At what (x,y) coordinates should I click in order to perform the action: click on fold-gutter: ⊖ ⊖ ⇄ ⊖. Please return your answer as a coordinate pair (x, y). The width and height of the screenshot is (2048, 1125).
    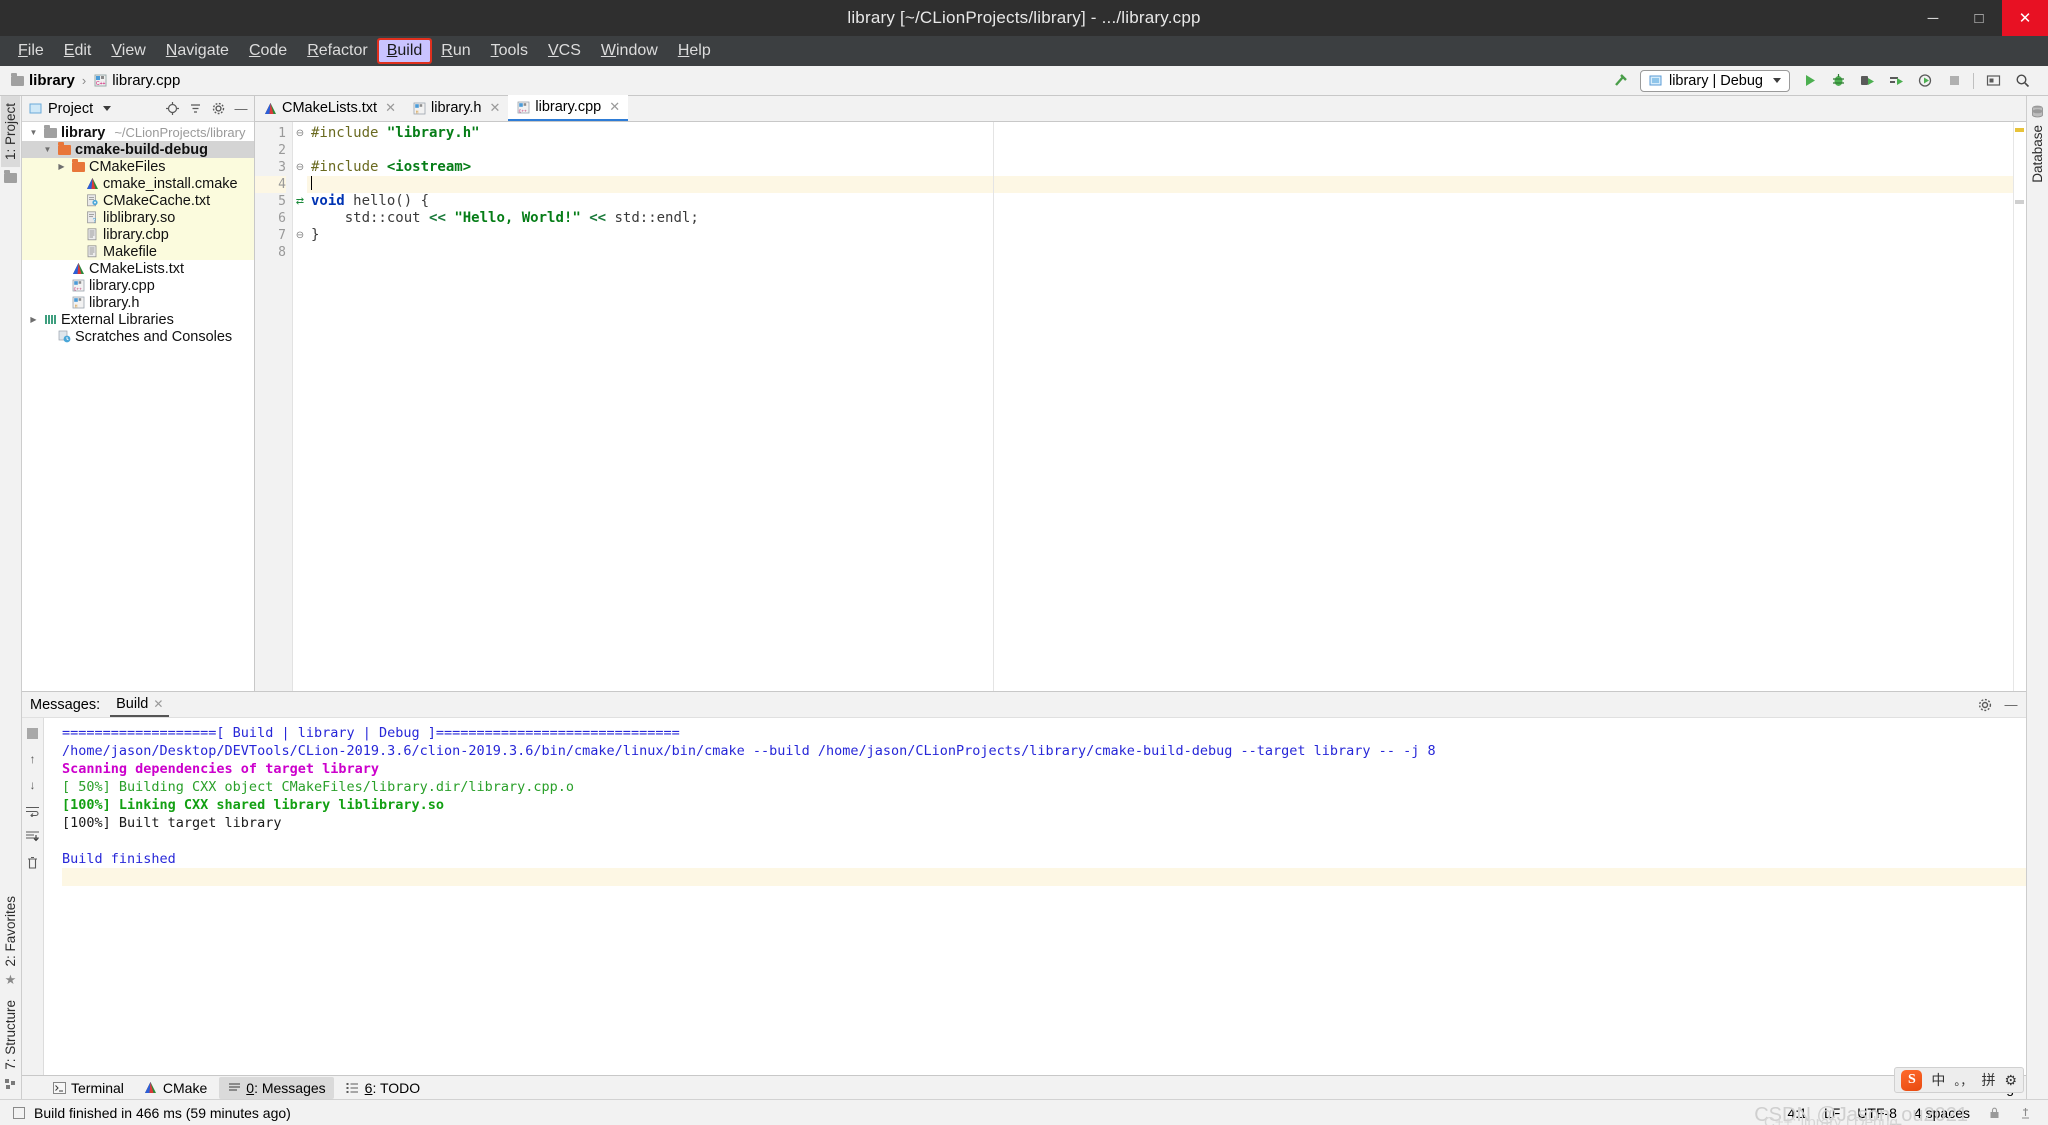
    Looking at the image, I should click on (300, 406).